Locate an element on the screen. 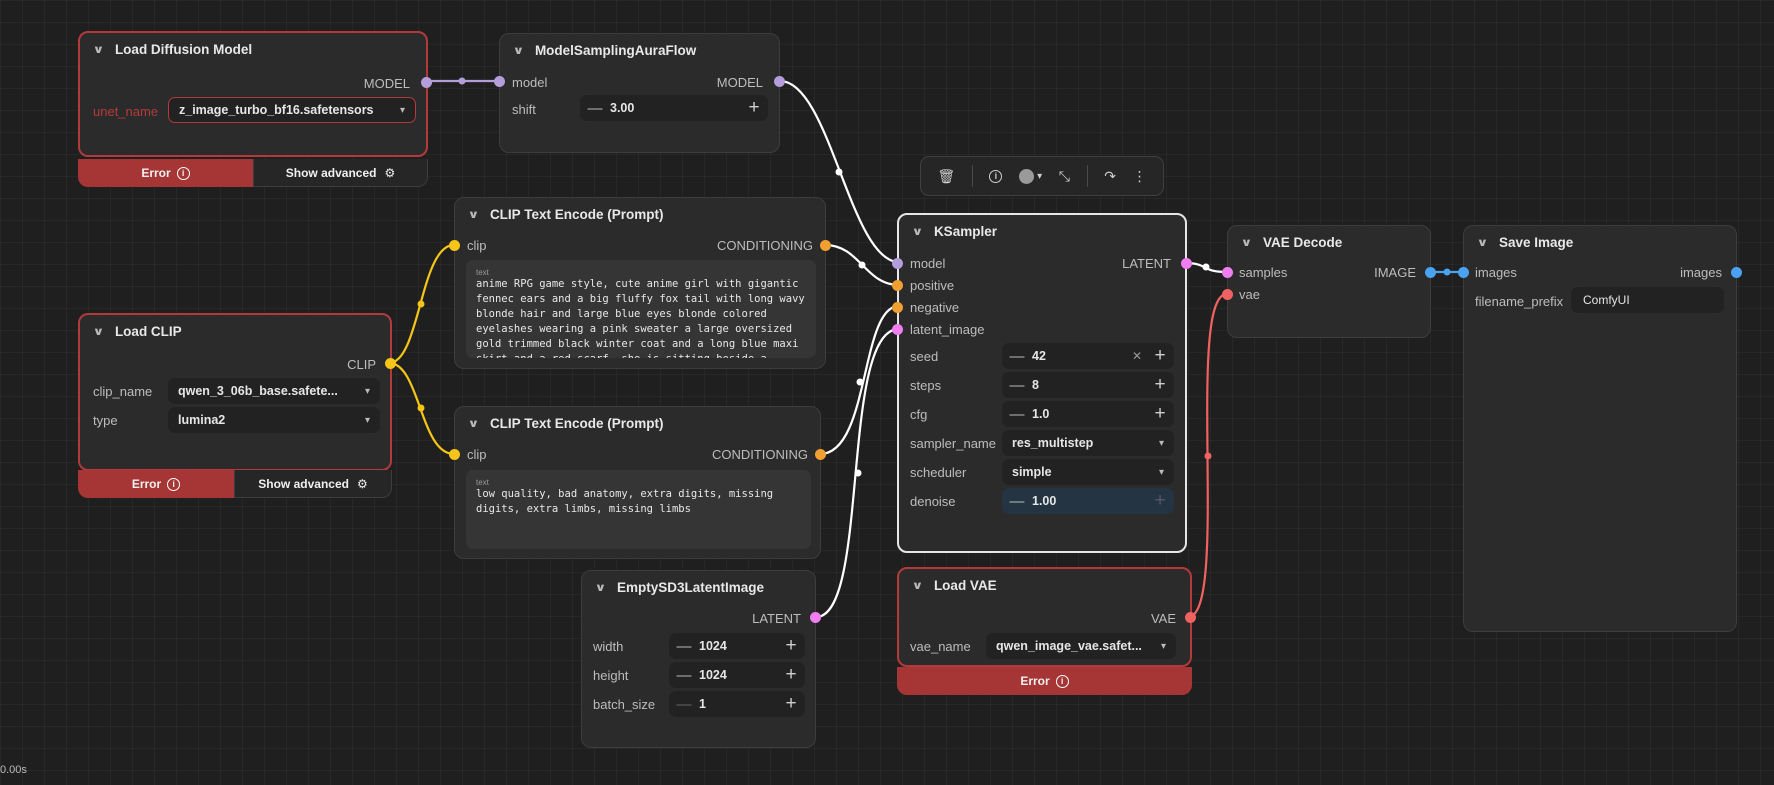 This screenshot has height=785, width=1774. bypass-icon: ↷ is located at coordinates (1110, 176).